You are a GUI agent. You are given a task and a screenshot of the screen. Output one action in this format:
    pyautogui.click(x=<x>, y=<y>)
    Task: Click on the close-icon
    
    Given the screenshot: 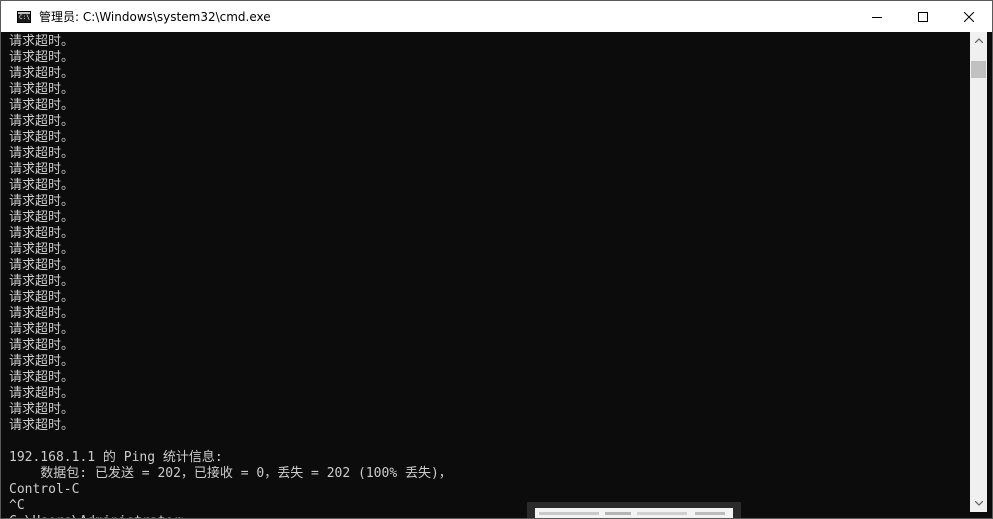 What is the action you would take?
    pyautogui.click(x=969, y=16)
    